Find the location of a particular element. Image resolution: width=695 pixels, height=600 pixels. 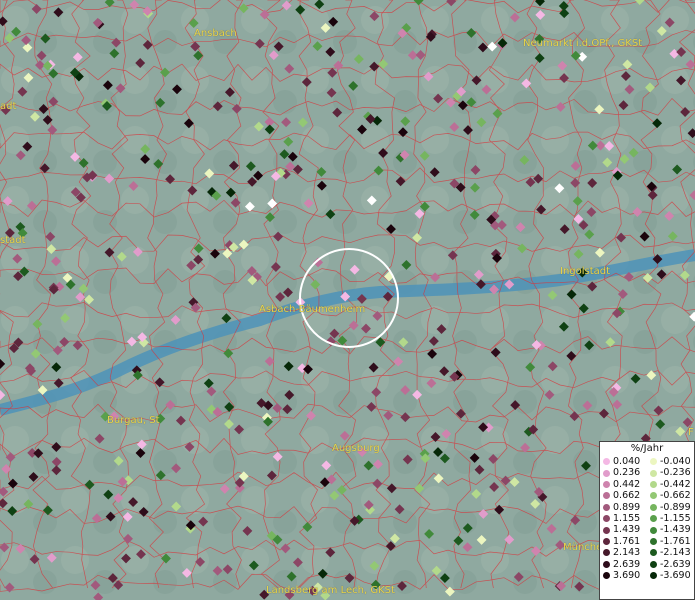

legend-row: 1.155 -1.155 is located at coordinates (647, 518).